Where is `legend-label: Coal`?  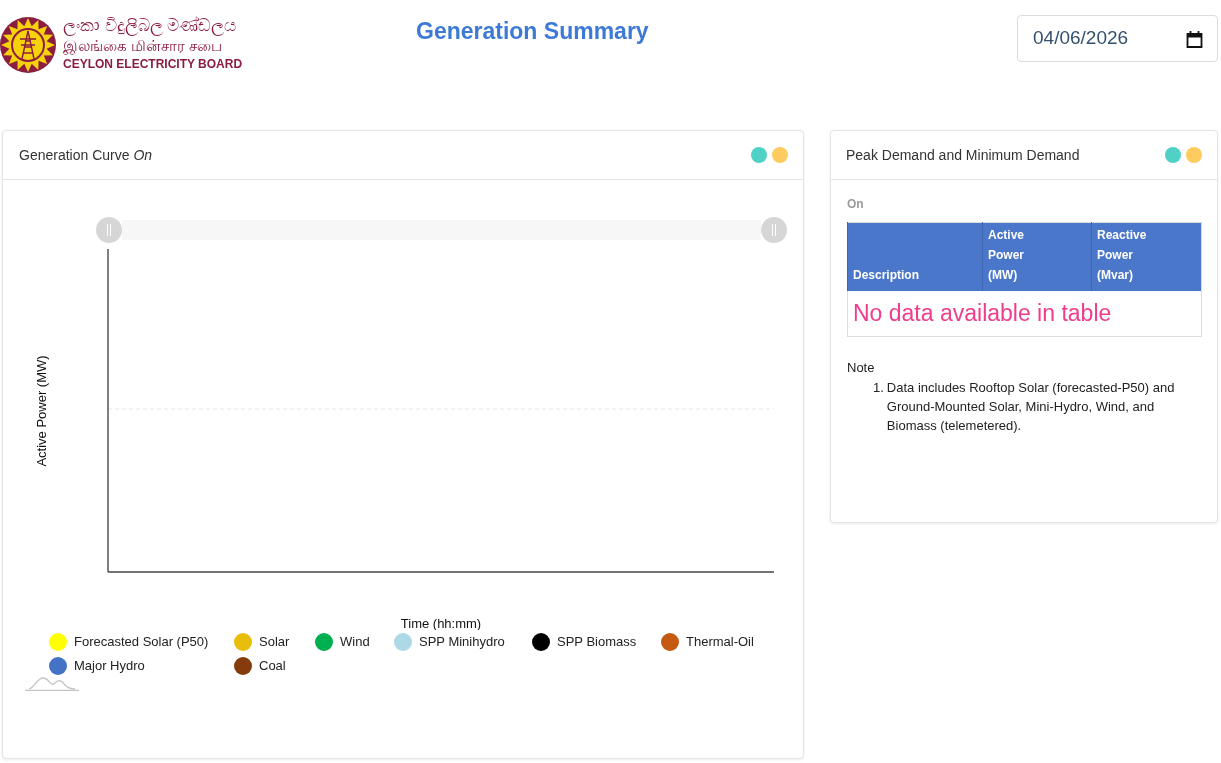
legend-label: Coal is located at coordinates (272, 666).